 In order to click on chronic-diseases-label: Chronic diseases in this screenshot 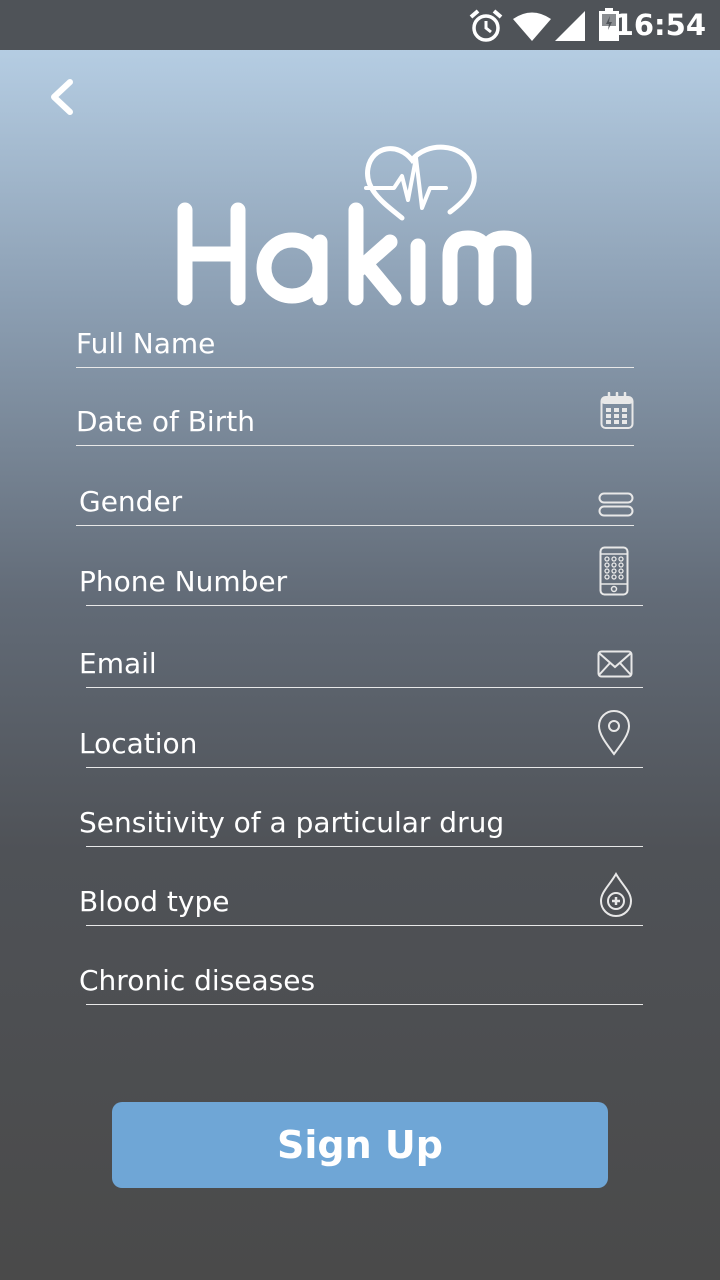, I will do `click(197, 980)`.